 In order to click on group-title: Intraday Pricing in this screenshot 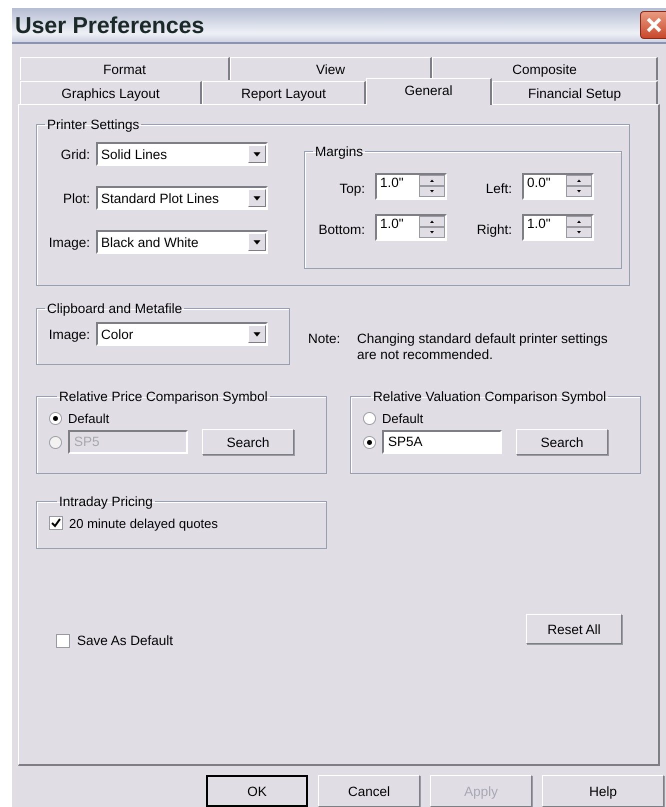, I will do `click(106, 501)`.